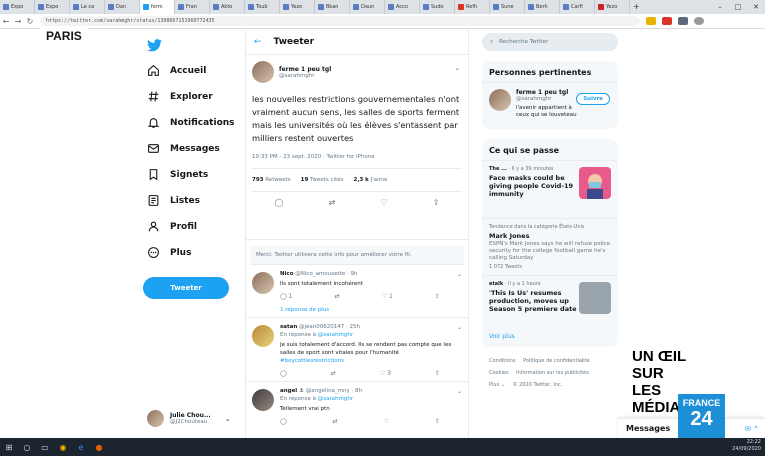  What do you see at coordinates (176, 70) in the screenshot?
I see `sidebar-item-accueil: Accueil` at bounding box center [176, 70].